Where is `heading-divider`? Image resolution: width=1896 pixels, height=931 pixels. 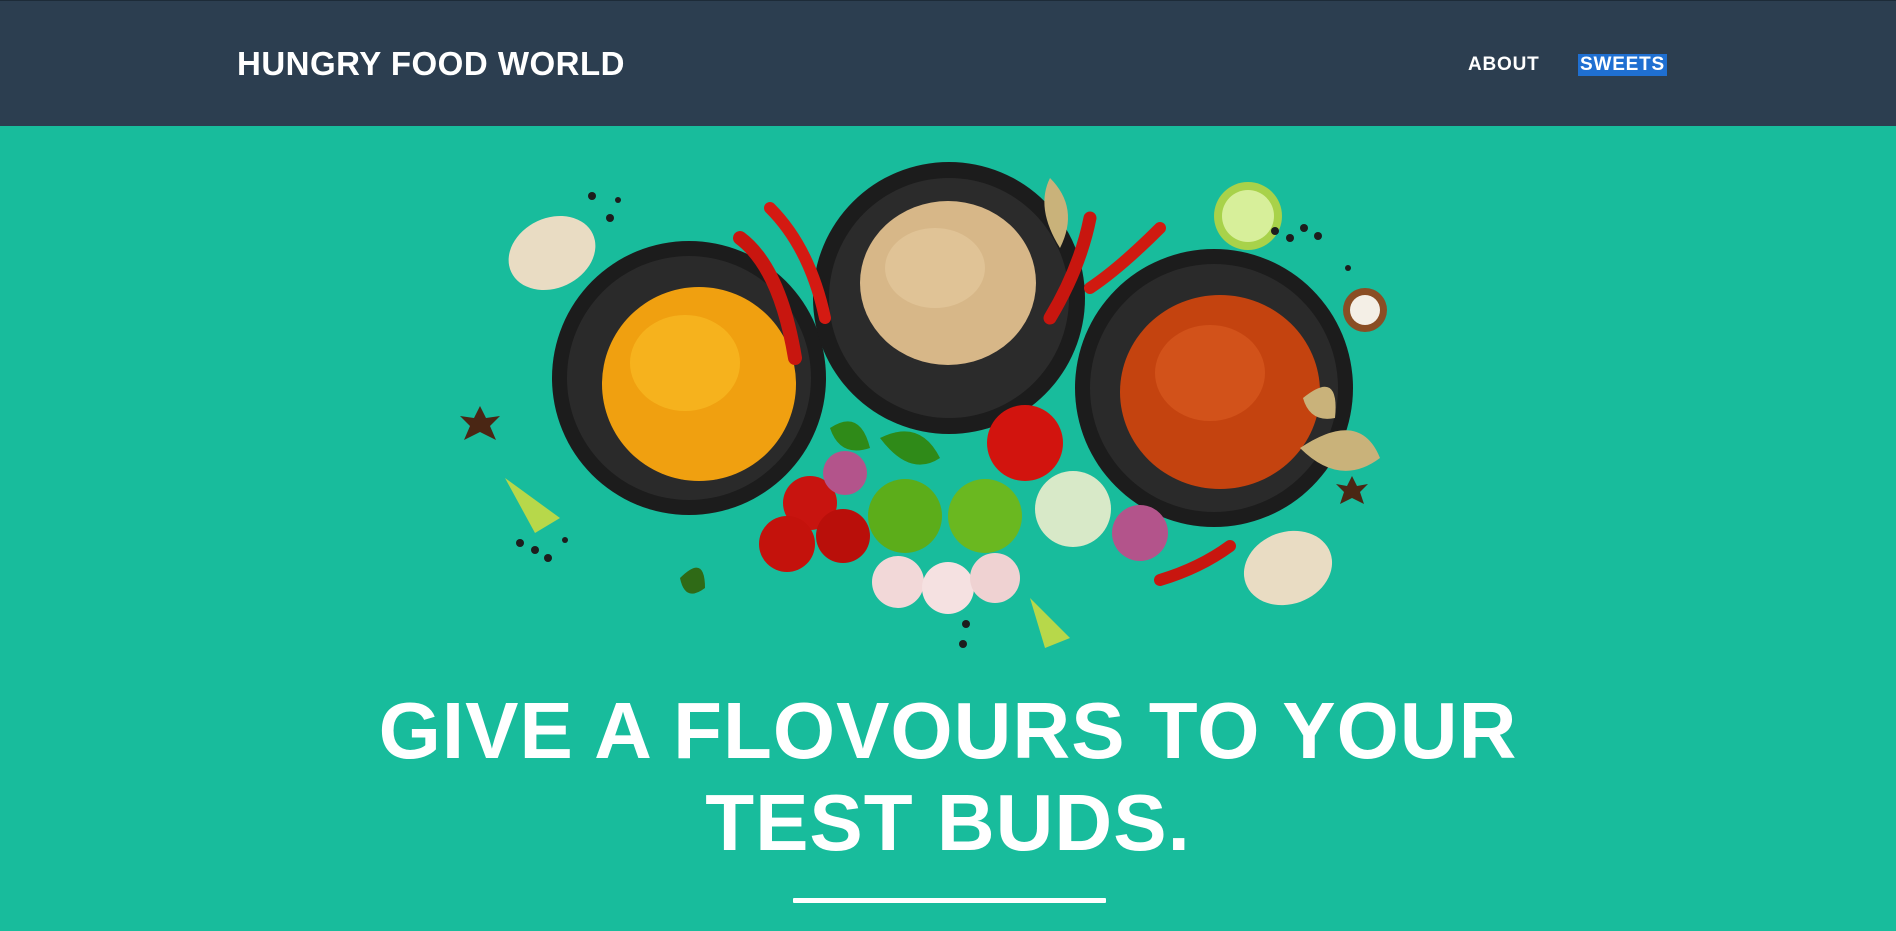
heading-divider is located at coordinates (949, 900).